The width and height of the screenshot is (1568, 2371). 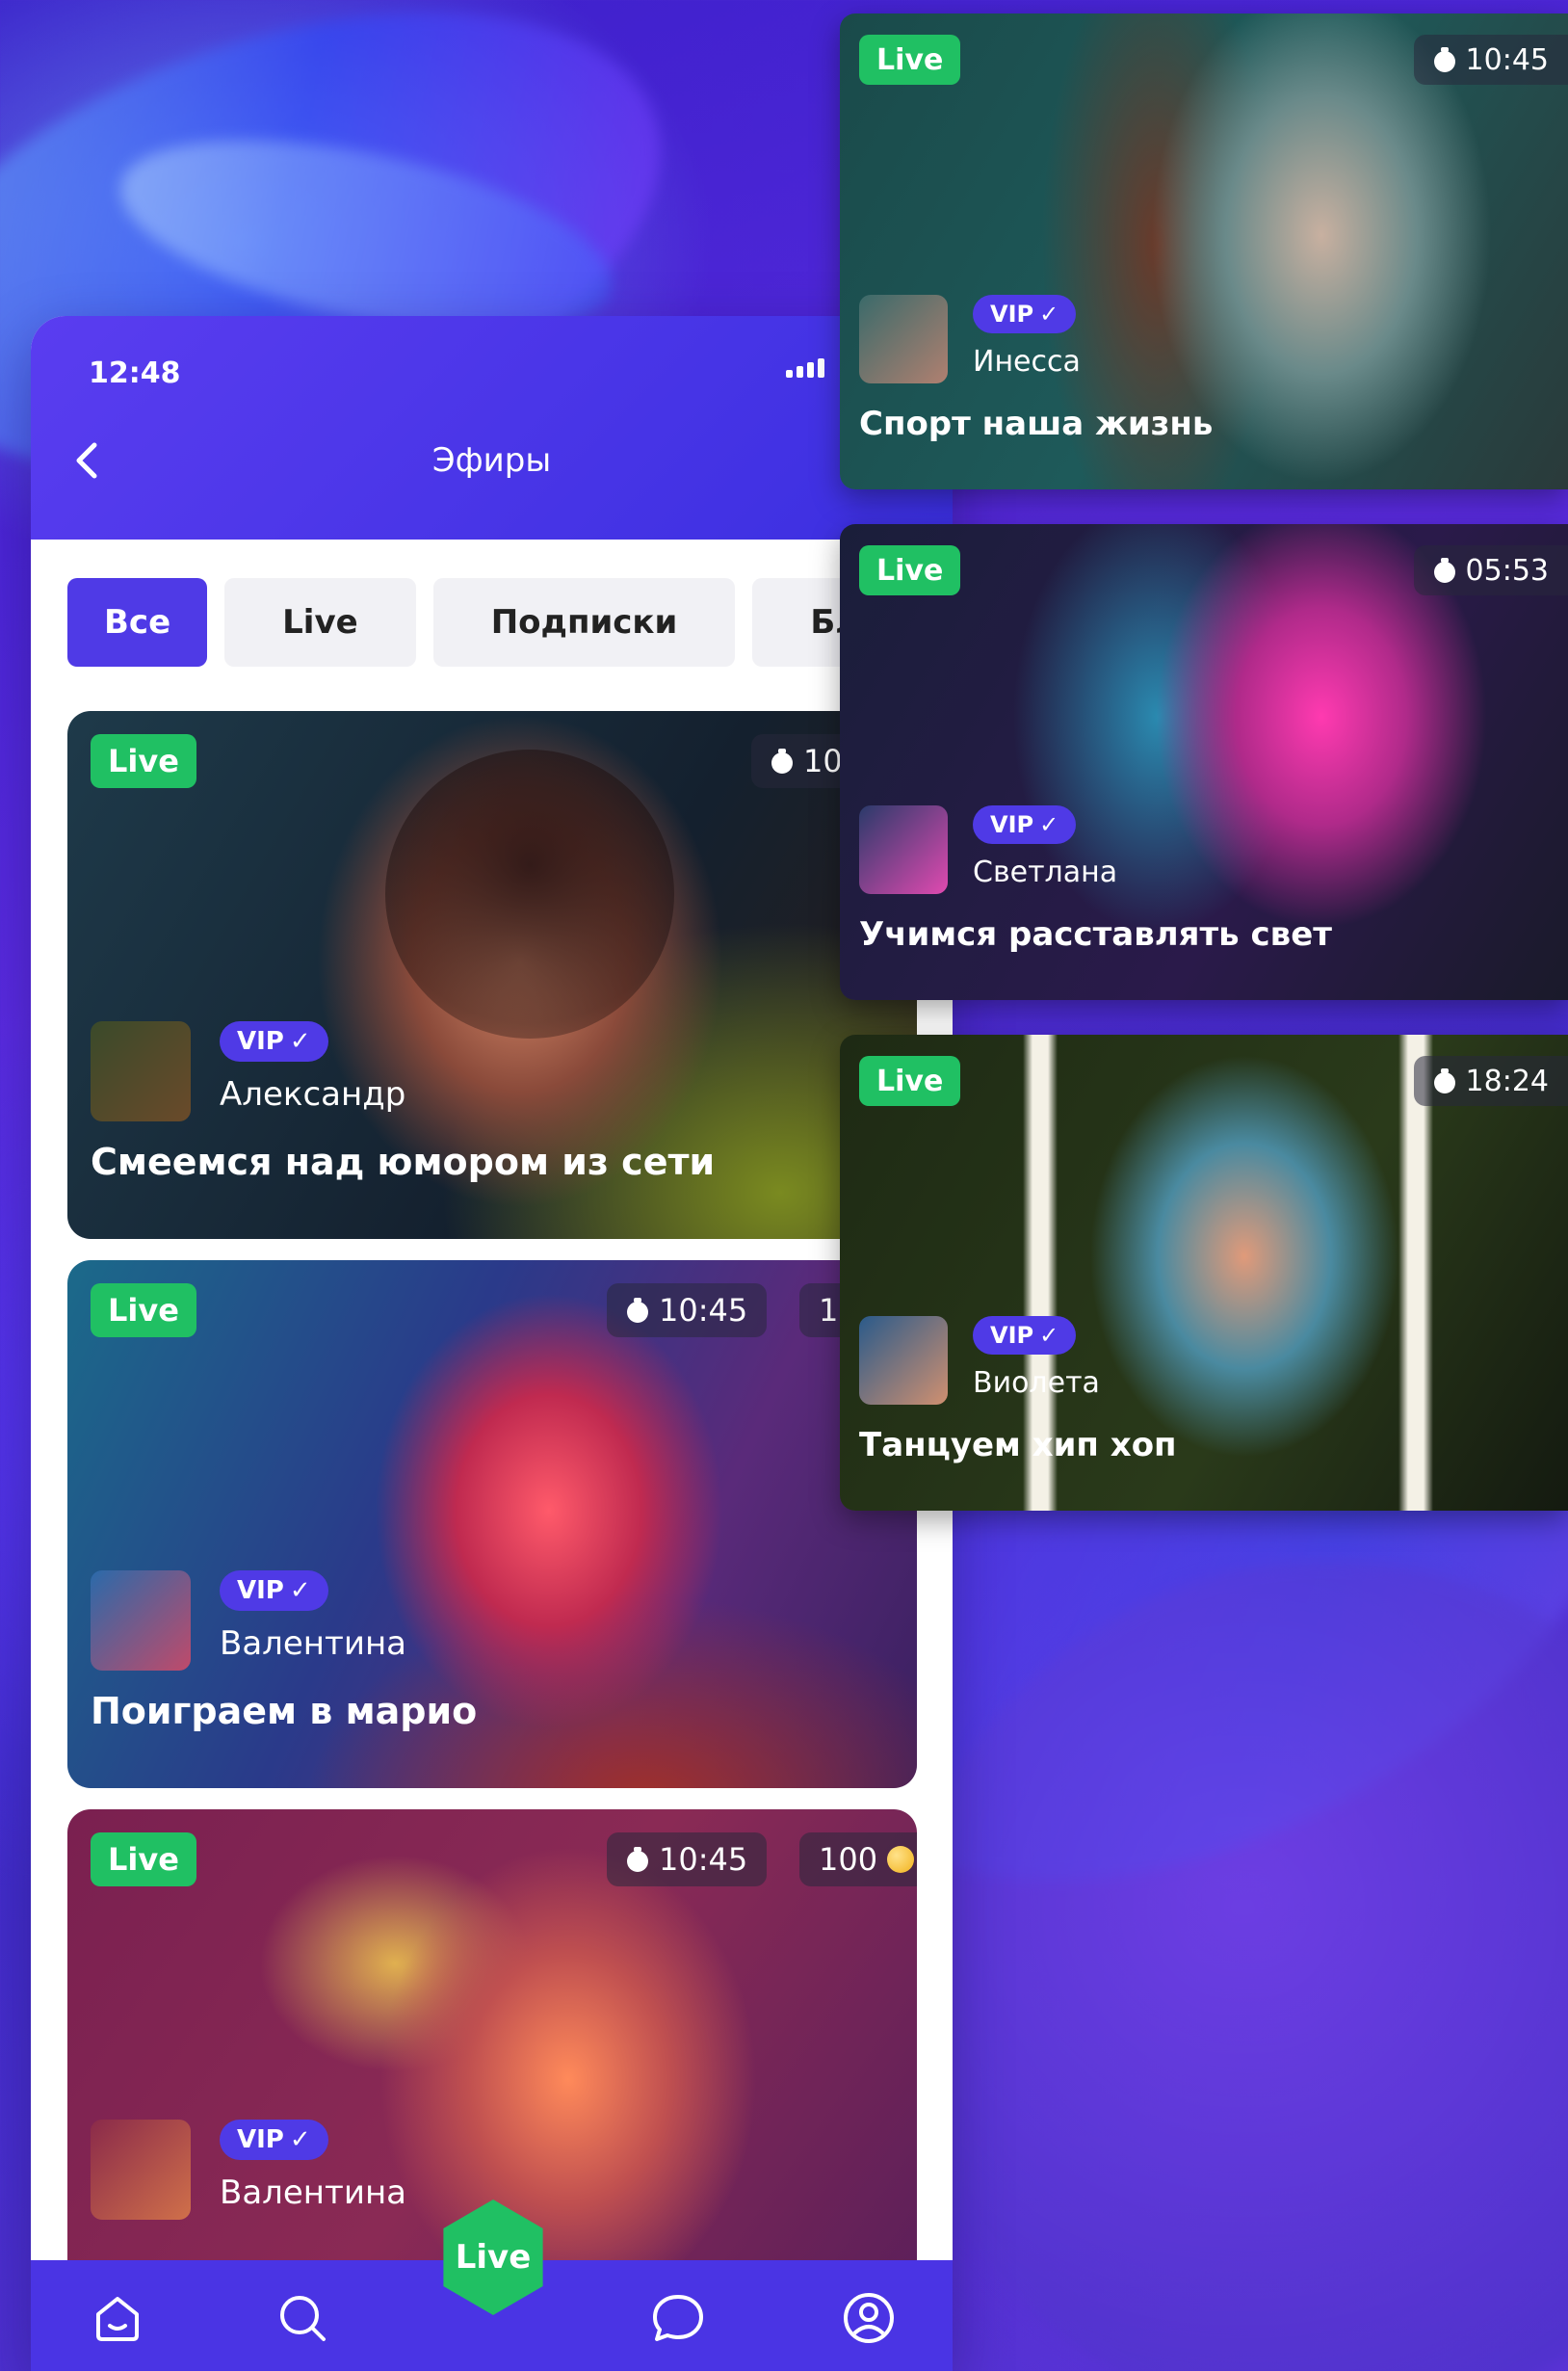 What do you see at coordinates (678, 2318) in the screenshot?
I see `chat-icon` at bounding box center [678, 2318].